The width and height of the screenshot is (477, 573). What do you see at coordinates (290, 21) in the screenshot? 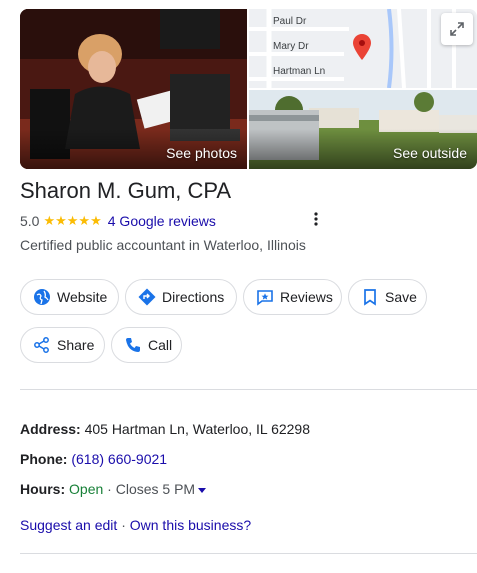
I see `map-street-label: Paul Dr` at bounding box center [290, 21].